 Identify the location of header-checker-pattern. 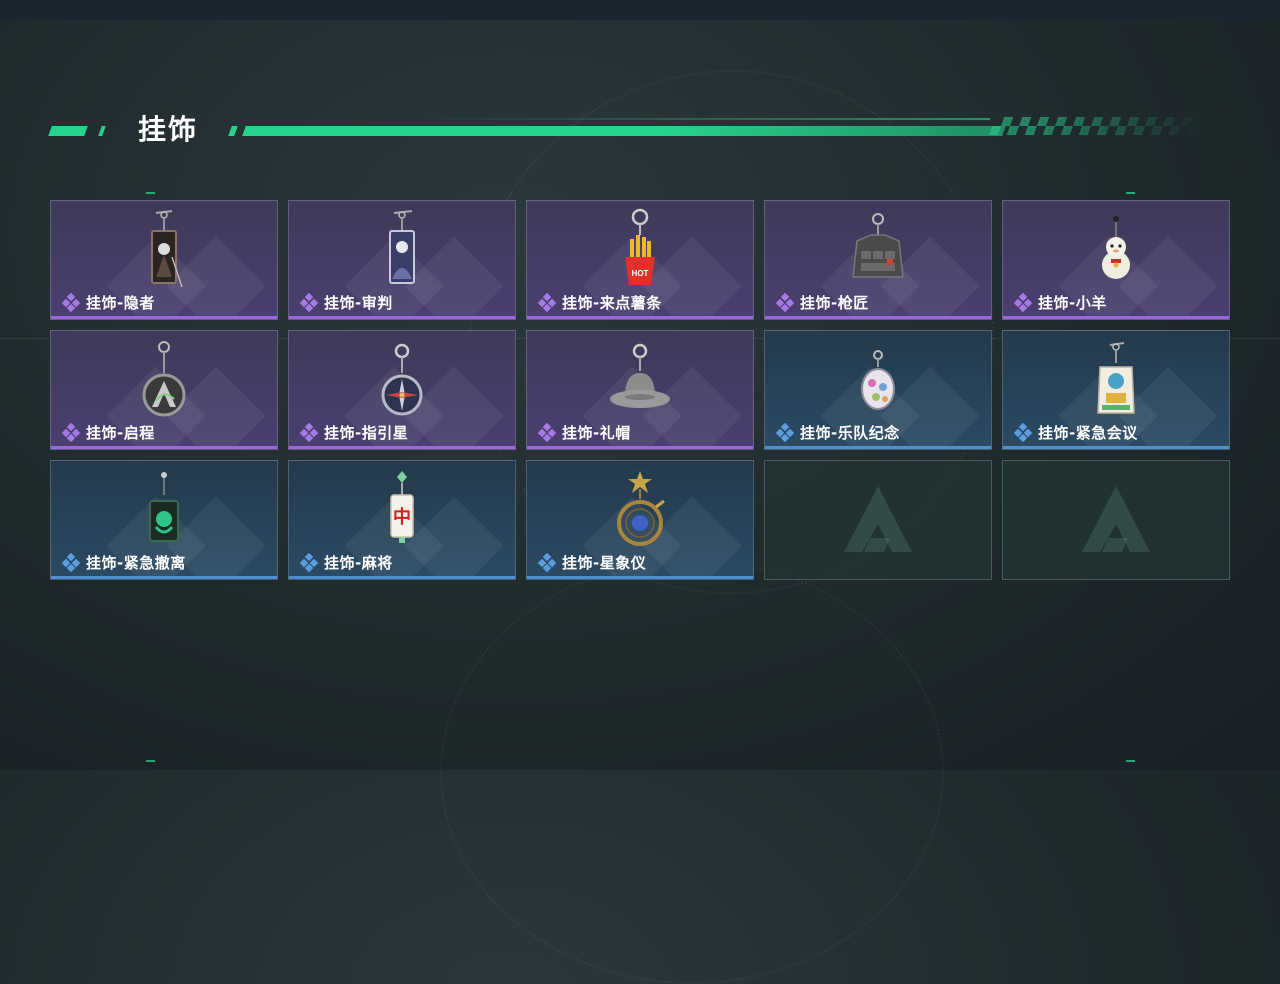
(1096, 126).